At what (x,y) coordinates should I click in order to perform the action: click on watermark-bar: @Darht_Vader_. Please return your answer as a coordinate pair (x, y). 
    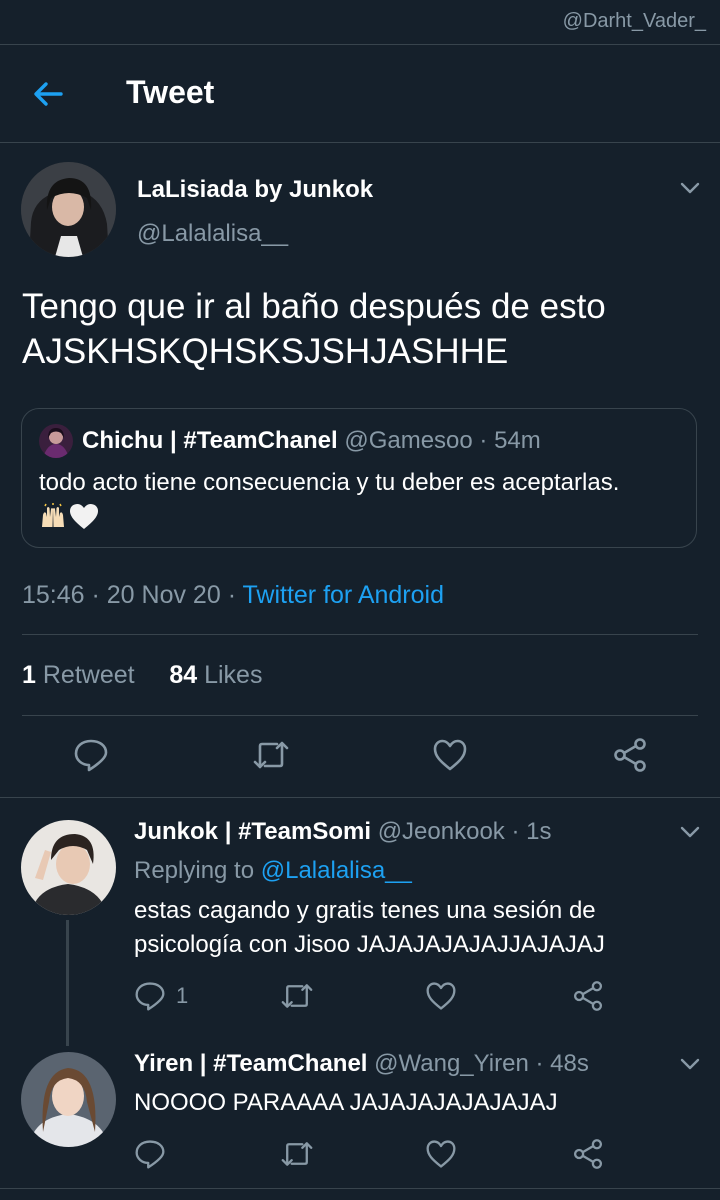
    Looking at the image, I should click on (360, 22).